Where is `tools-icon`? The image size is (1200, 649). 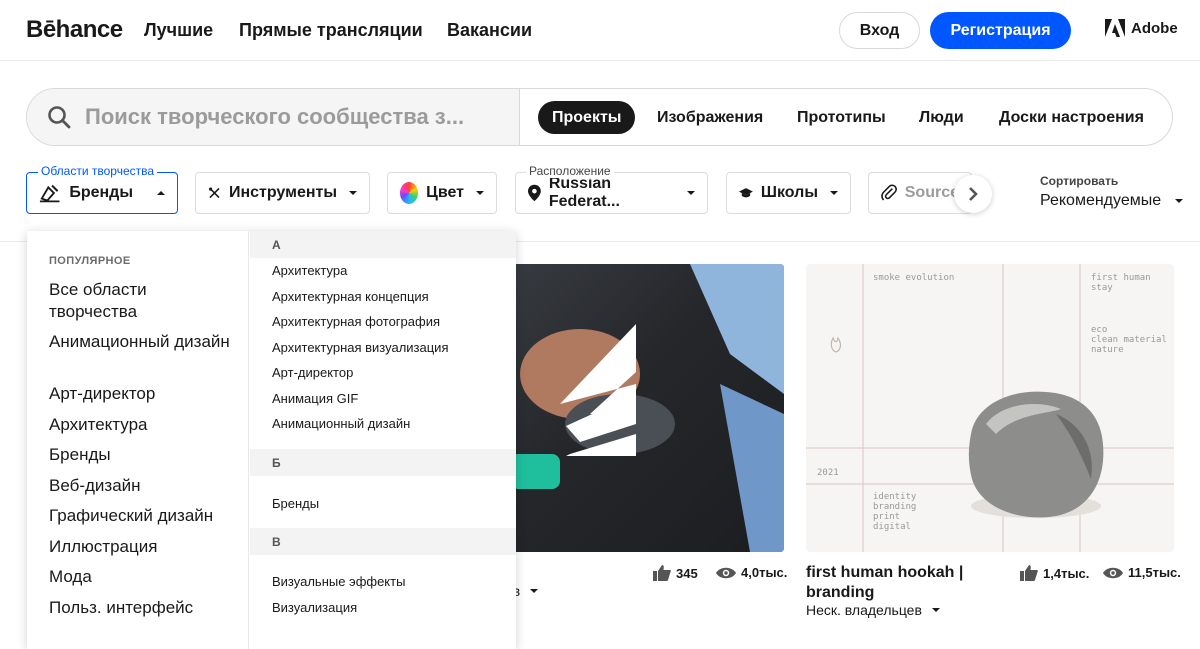
tools-icon is located at coordinates (214, 193).